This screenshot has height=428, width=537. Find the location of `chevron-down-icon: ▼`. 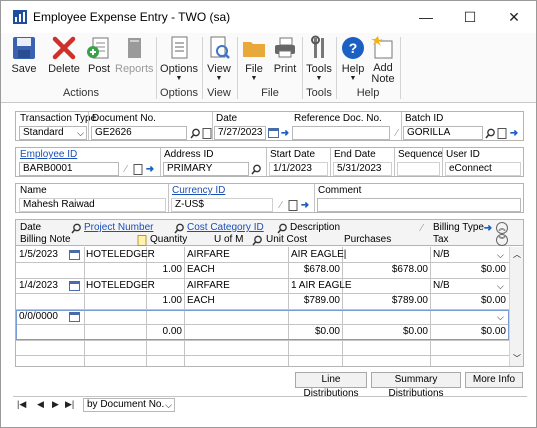

chevron-down-icon: ▼ is located at coordinates (353, 78).